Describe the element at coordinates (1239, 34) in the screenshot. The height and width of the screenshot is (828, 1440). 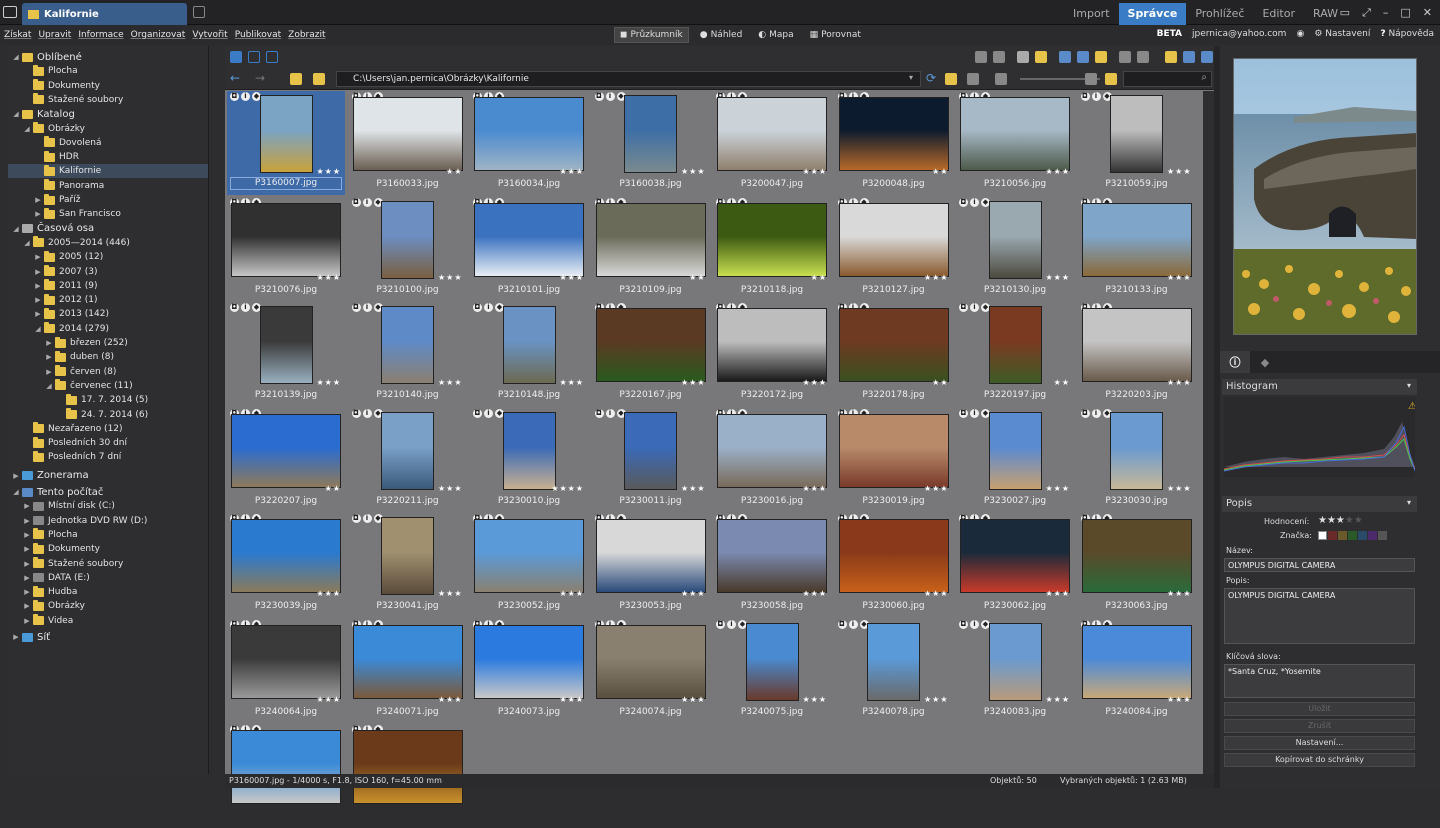
I see `account-email: jpernica@yahoo.com` at that location.